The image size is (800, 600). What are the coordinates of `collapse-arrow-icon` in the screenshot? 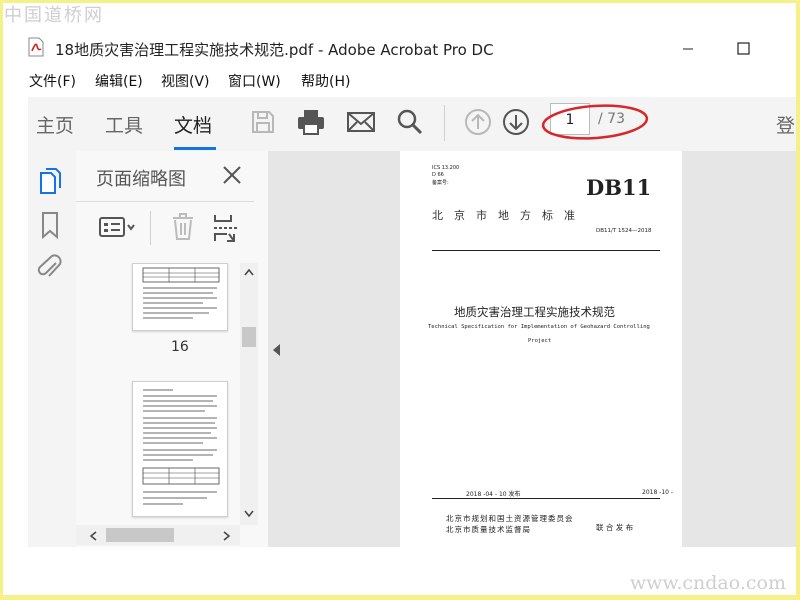 It's located at (277, 350).